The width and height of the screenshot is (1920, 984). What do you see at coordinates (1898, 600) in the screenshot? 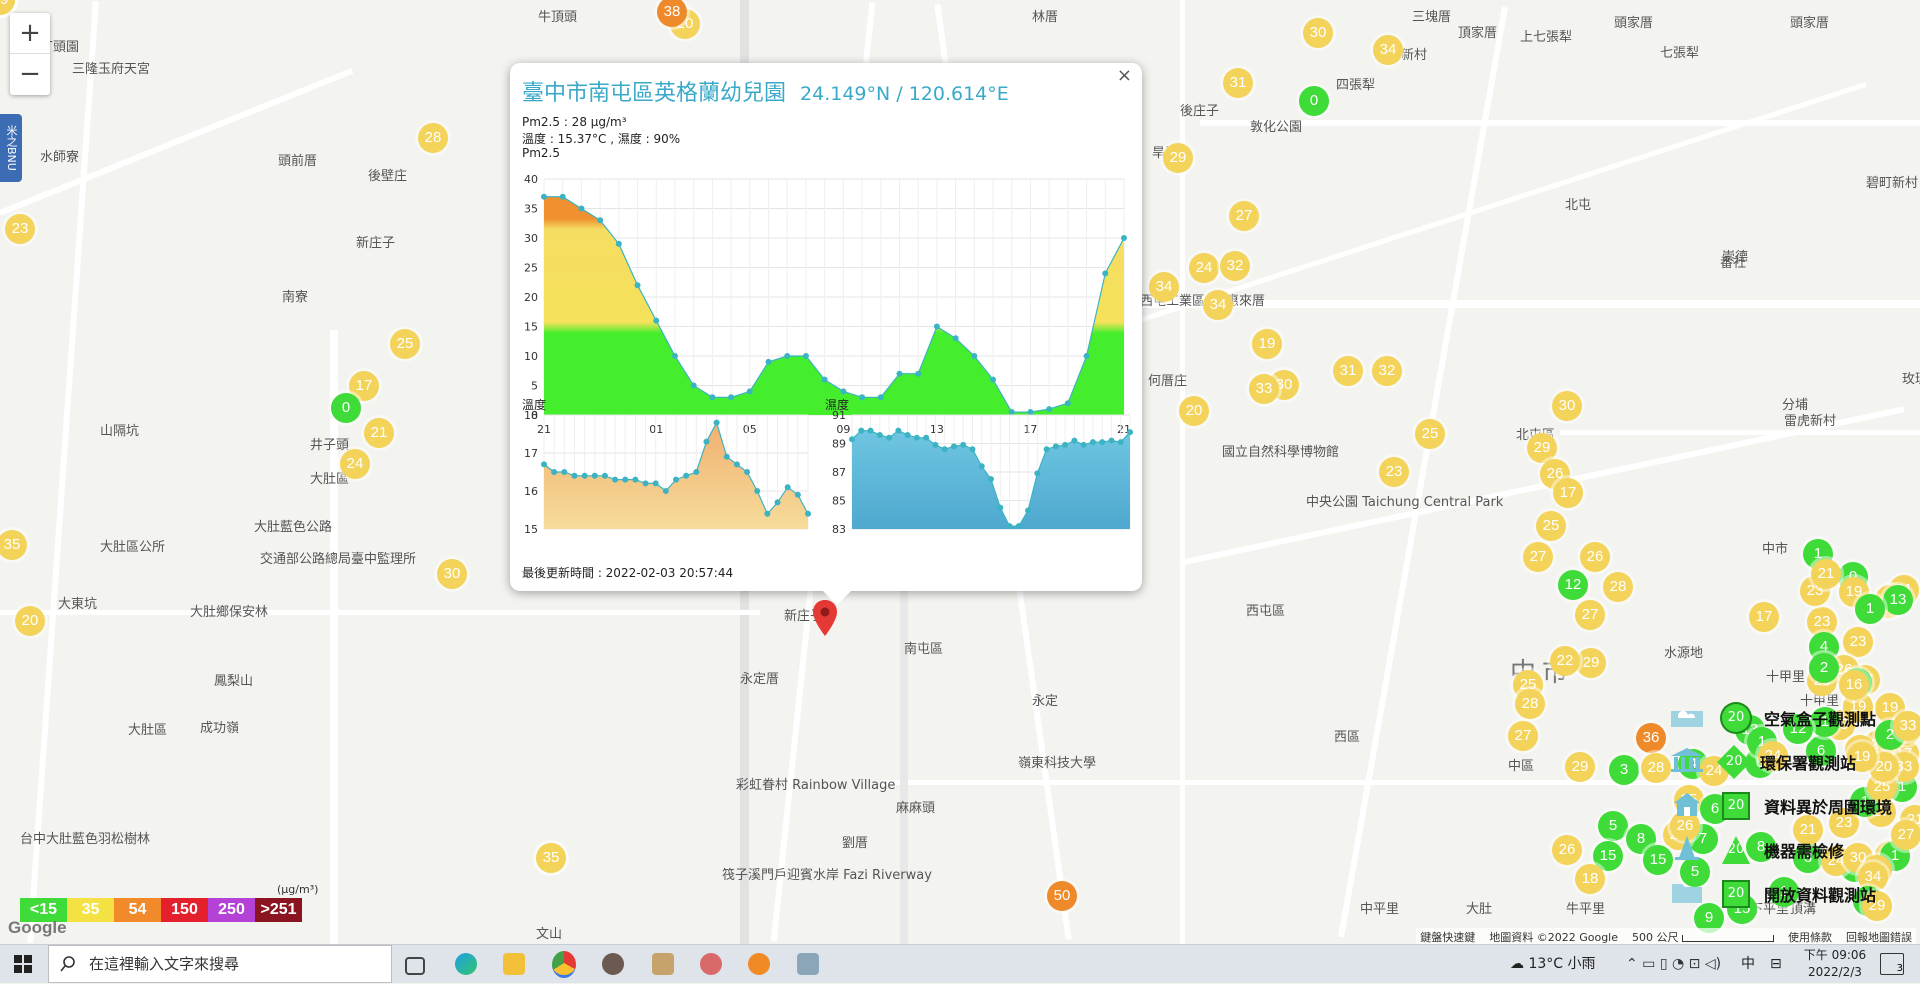
I see `pm25-station-marker: 13` at bounding box center [1898, 600].